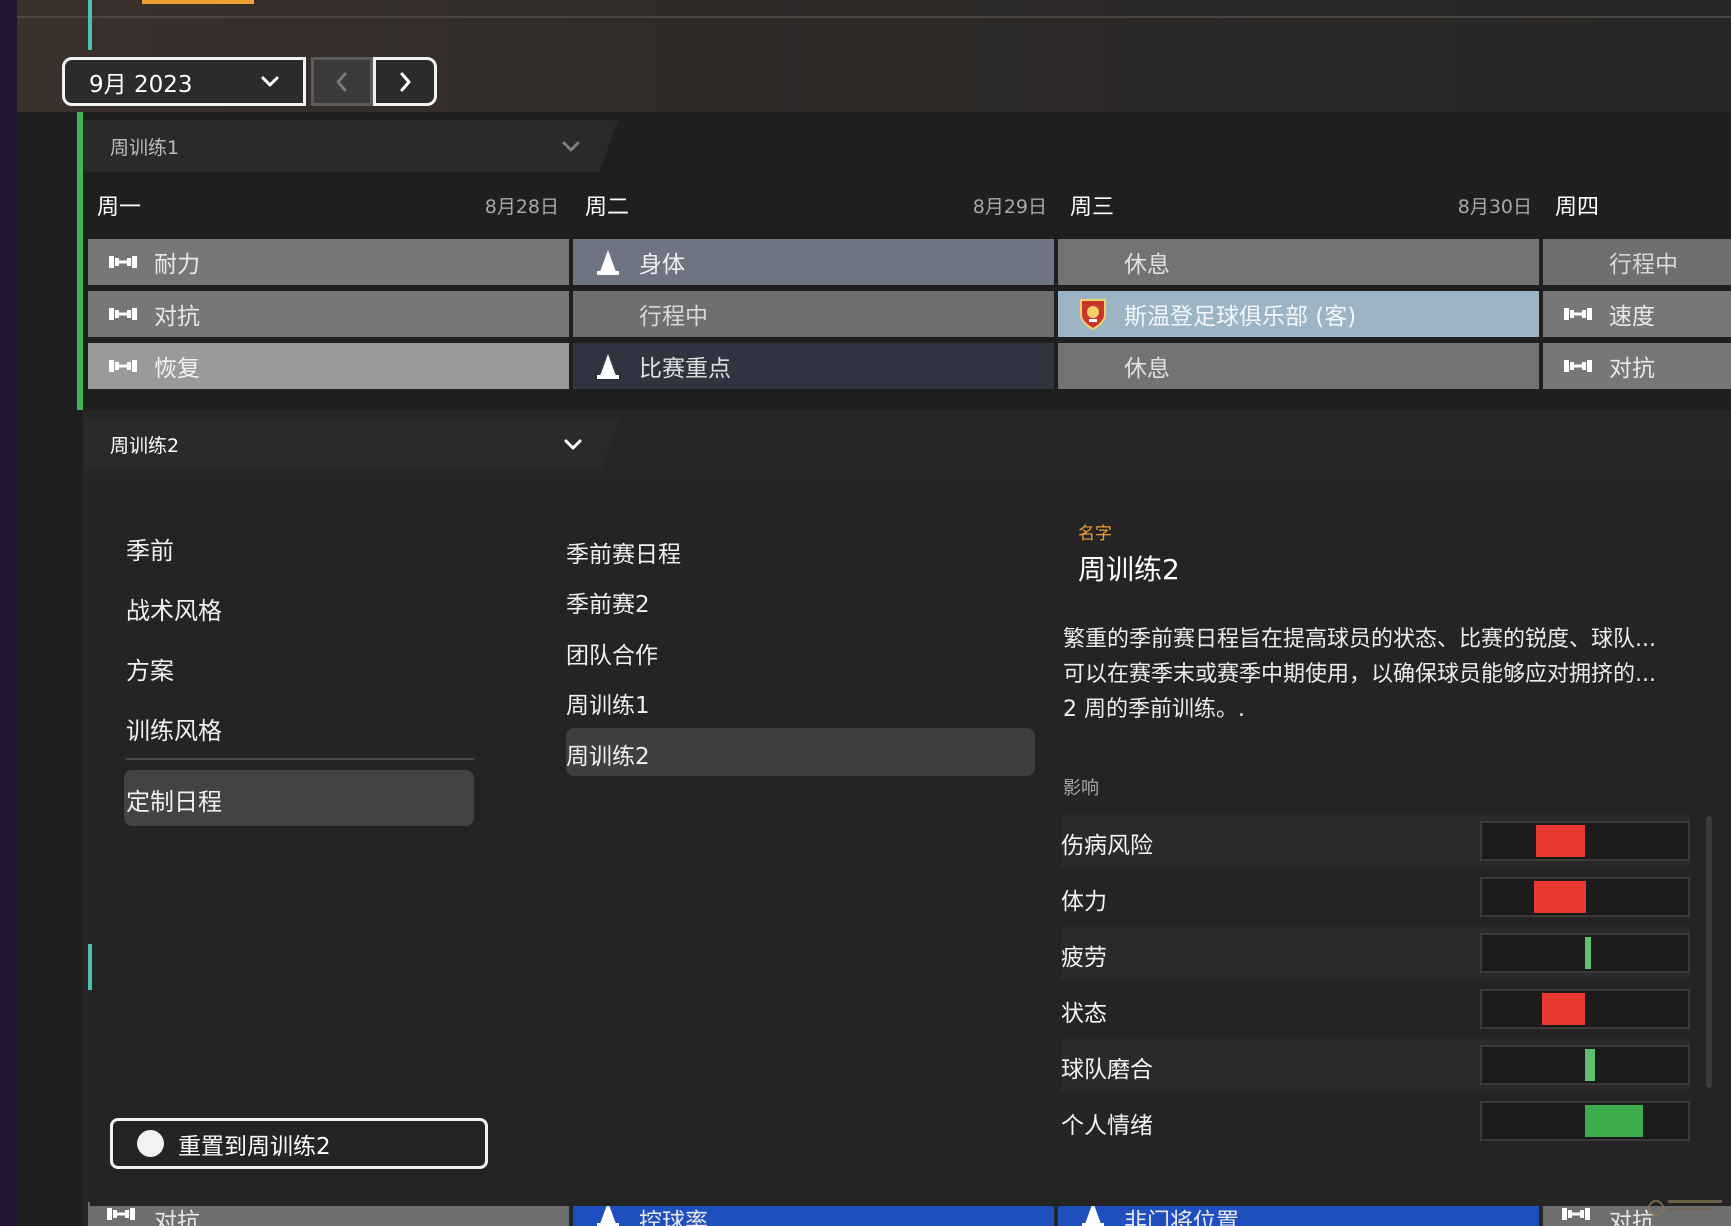 This screenshot has width=1731, height=1226. I want to click on session-label: 比赛重点, so click(685, 369).